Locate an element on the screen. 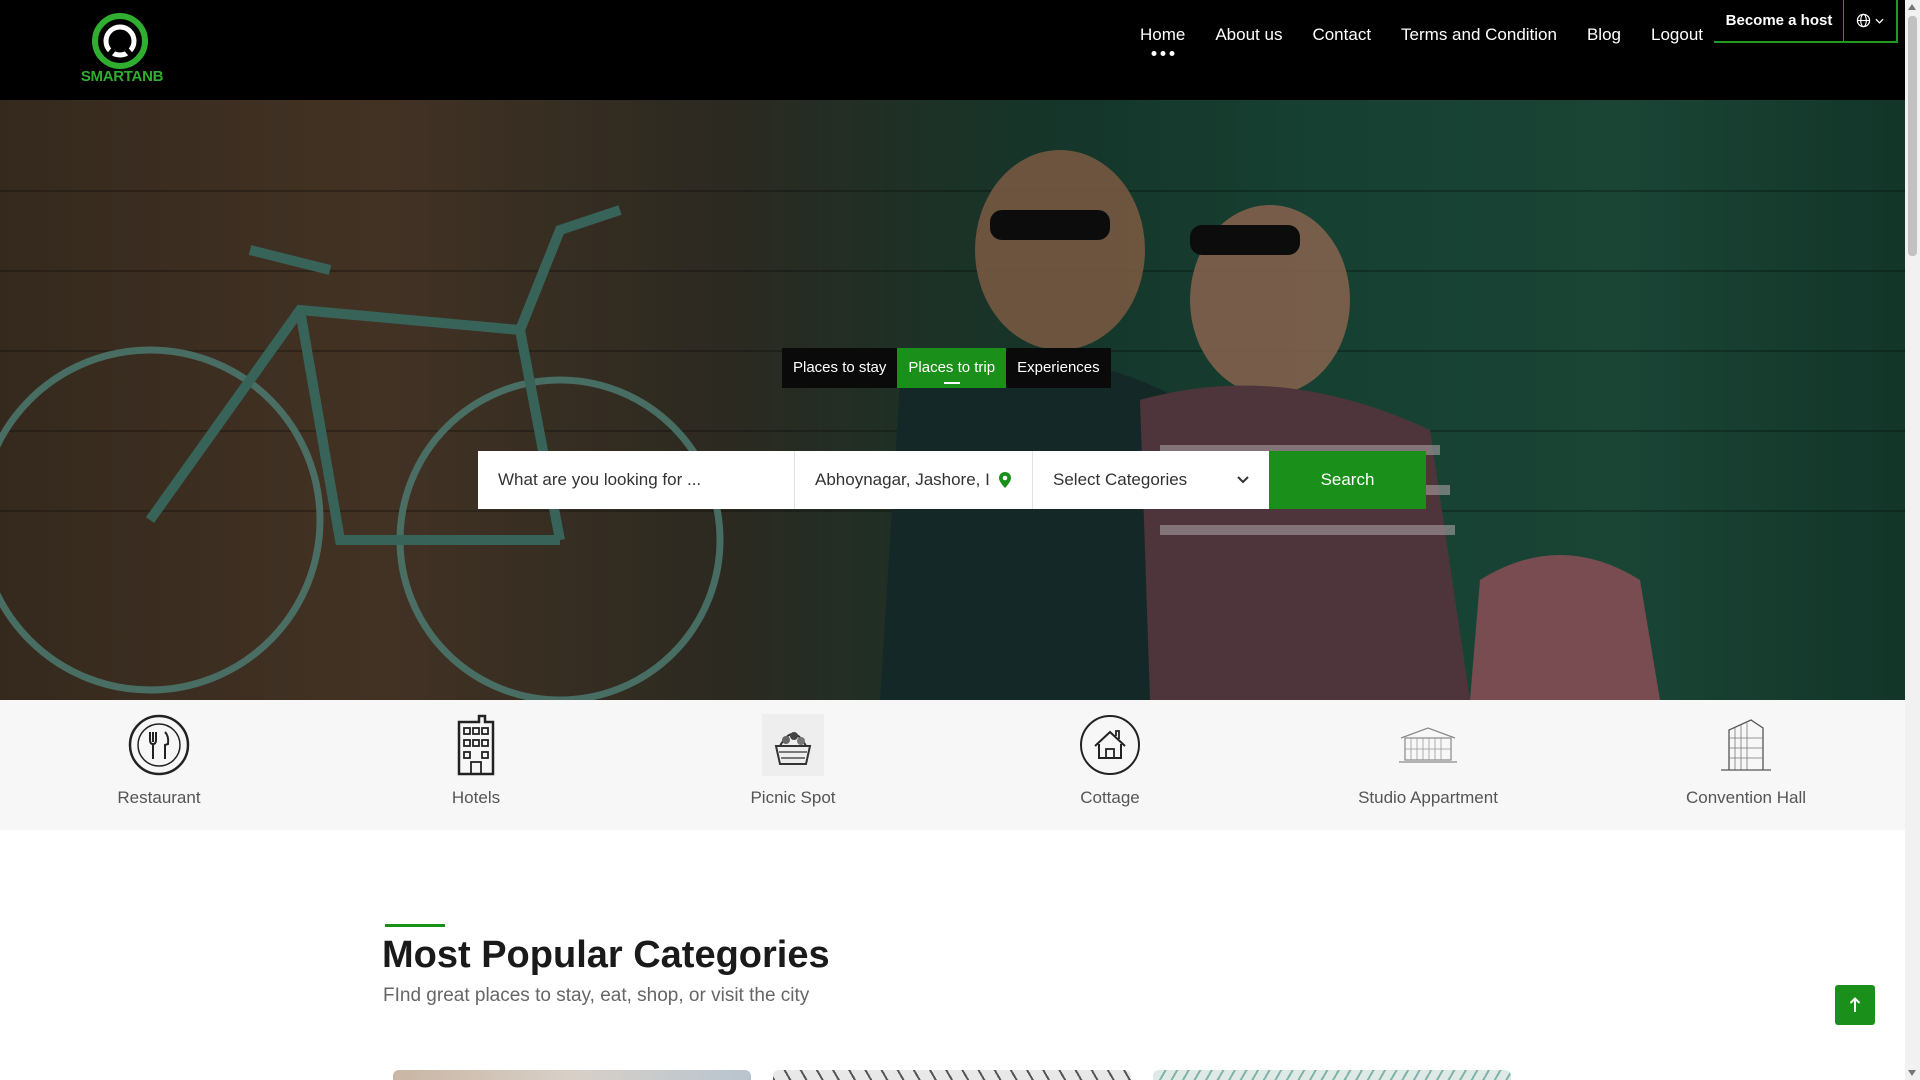  nav-logout: Logout is located at coordinates (1677, 44).